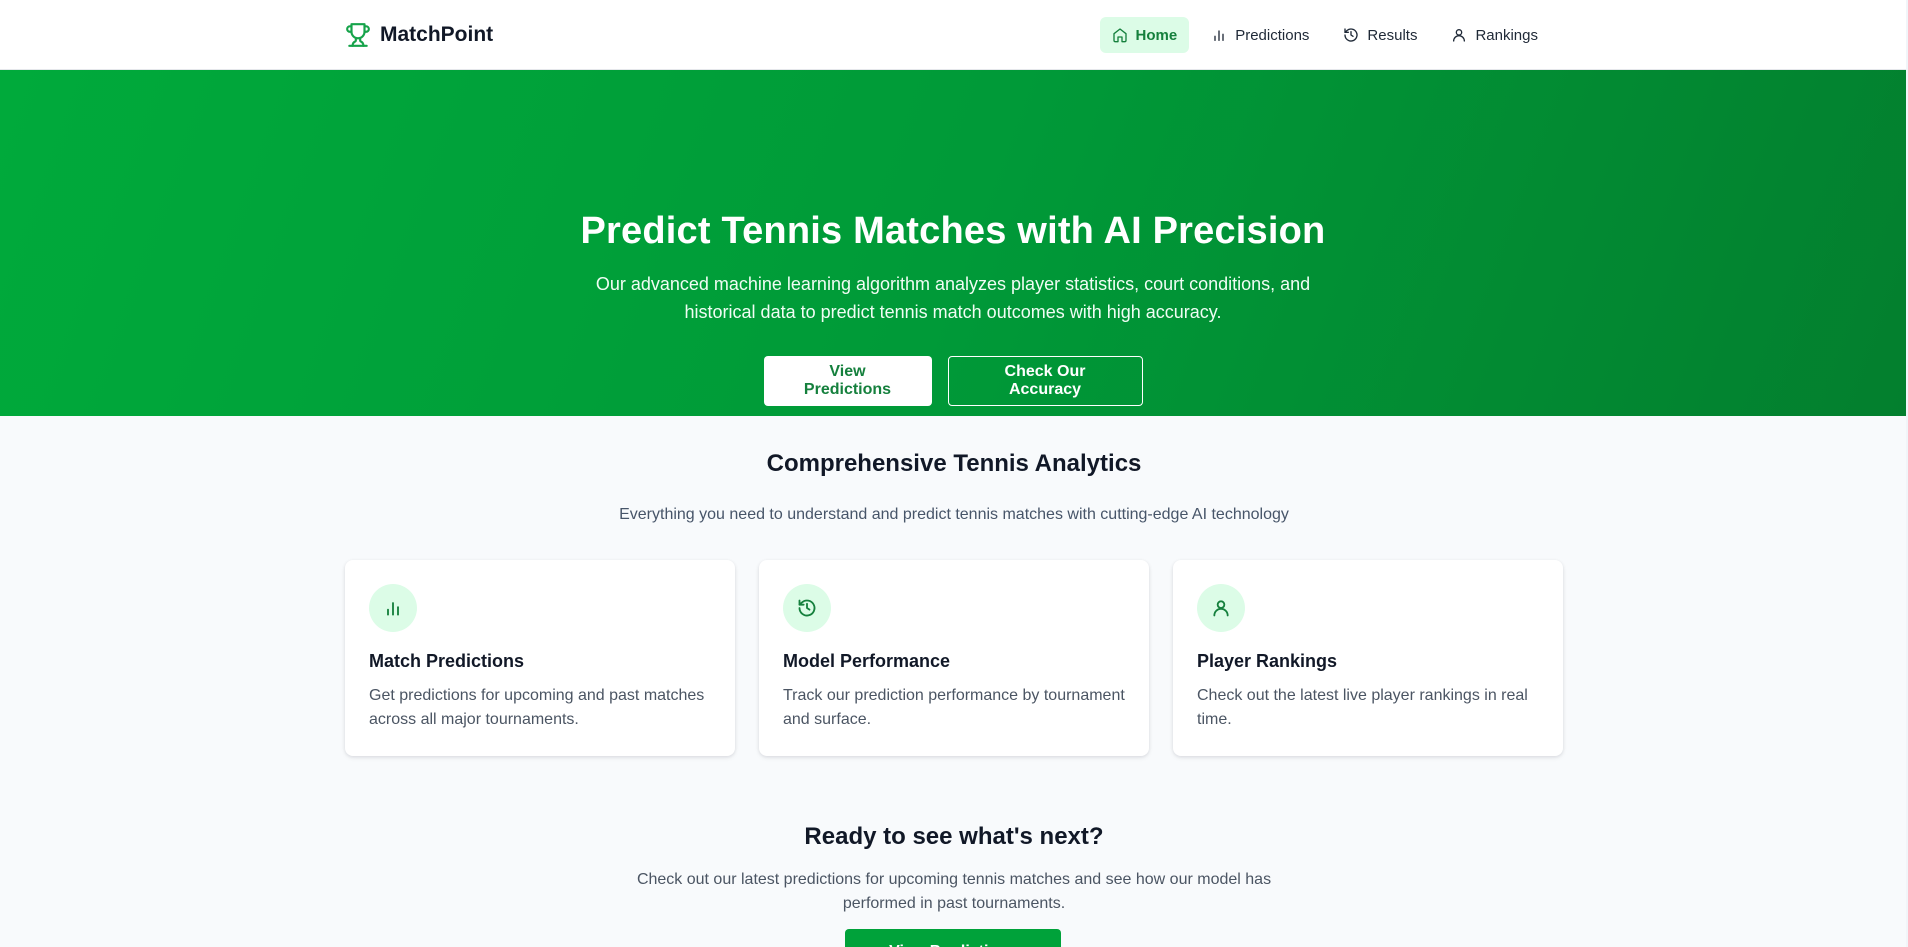 This screenshot has width=1908, height=947. I want to click on nav-item-label: Rankings, so click(1506, 35).